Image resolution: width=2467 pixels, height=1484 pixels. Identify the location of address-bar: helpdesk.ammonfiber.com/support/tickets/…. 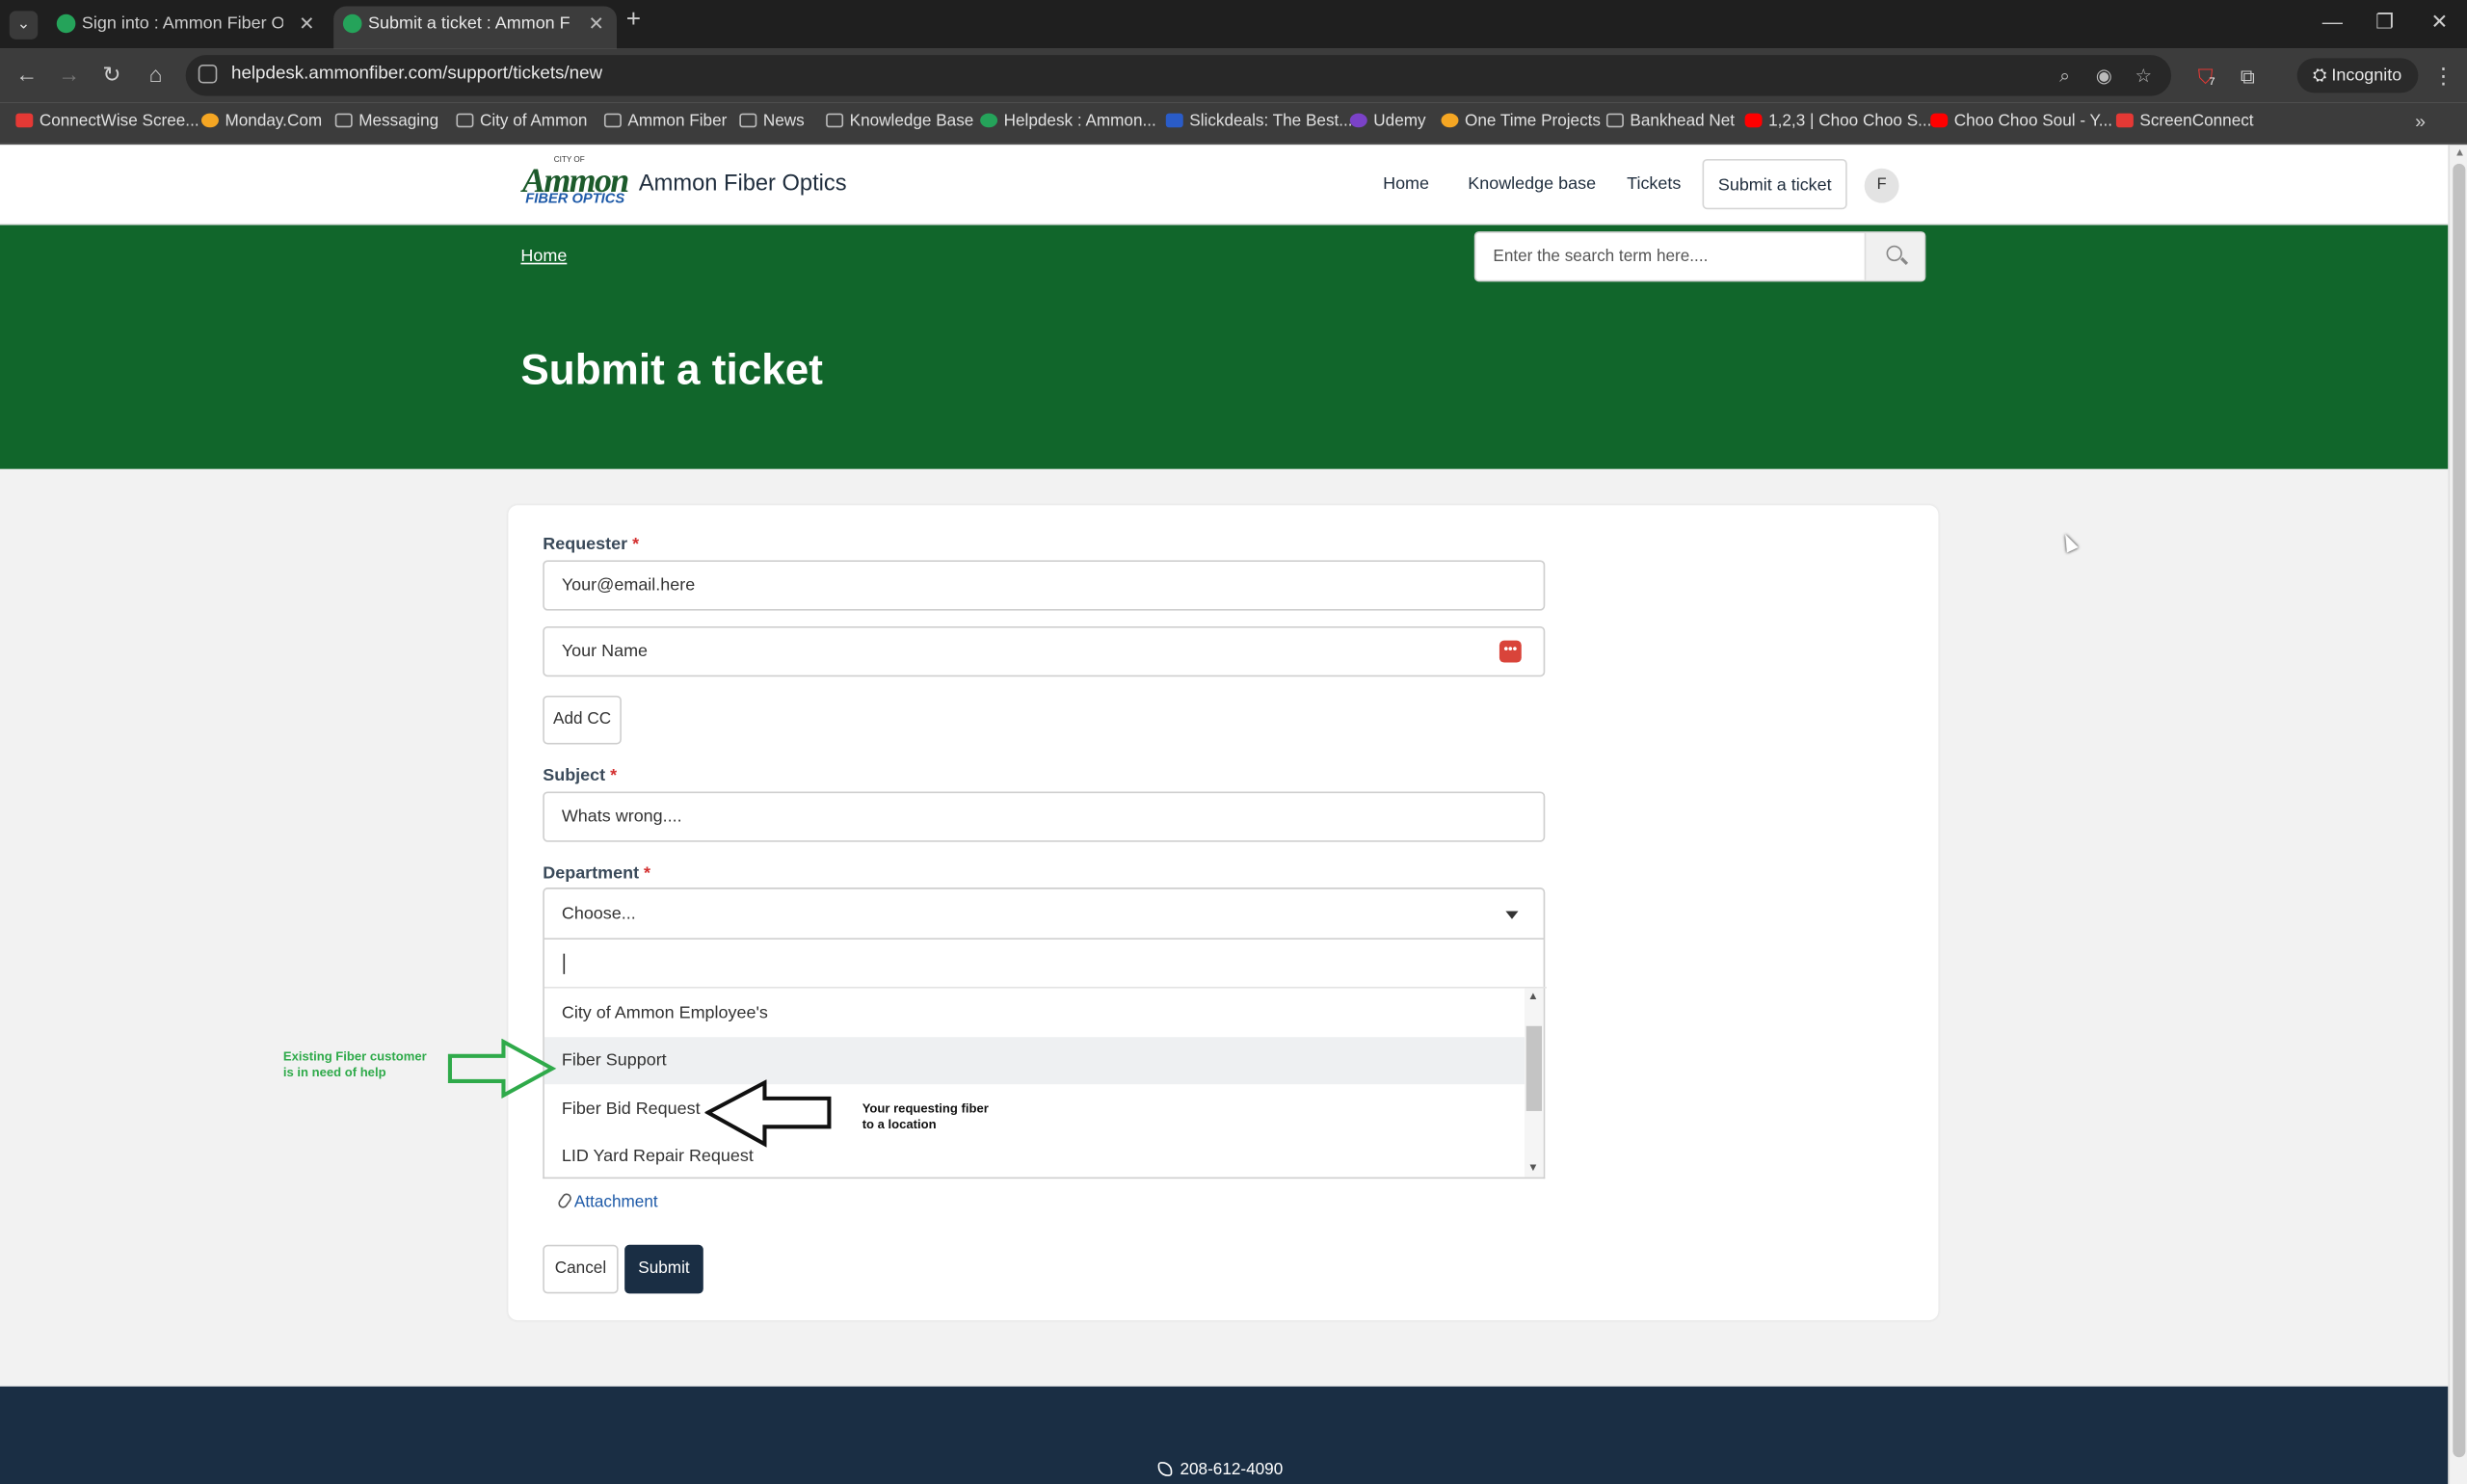
(1178, 75).